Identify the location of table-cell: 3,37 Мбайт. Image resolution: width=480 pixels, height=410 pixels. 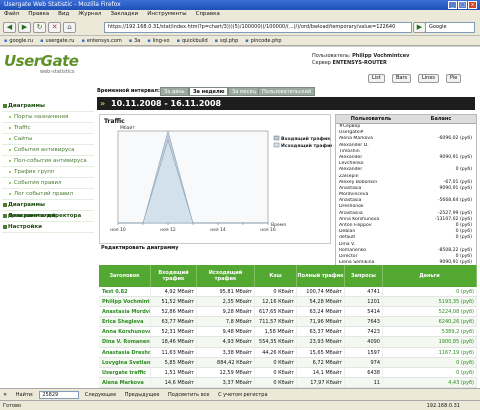
(226, 382).